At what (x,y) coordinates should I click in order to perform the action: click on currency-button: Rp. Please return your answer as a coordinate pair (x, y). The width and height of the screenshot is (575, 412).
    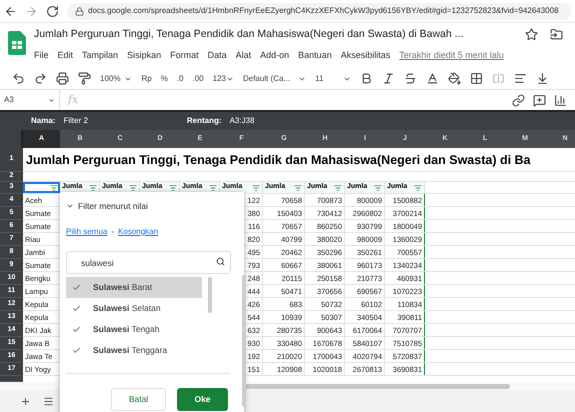
    Looking at the image, I should click on (146, 78).